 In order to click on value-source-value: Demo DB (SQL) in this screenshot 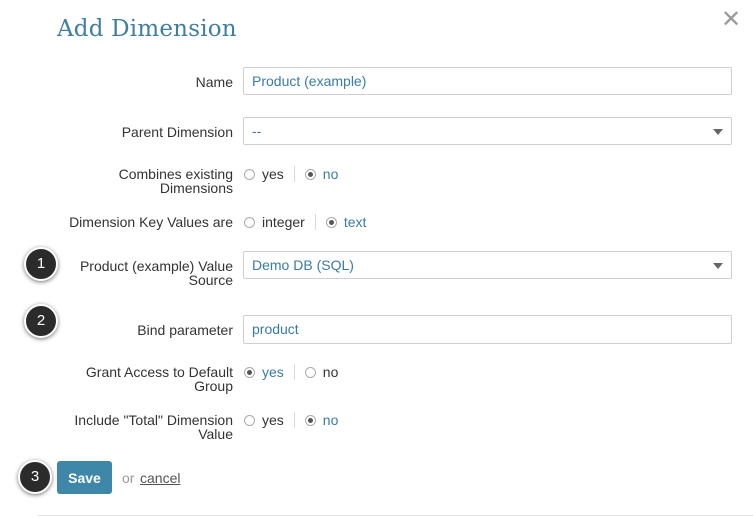, I will do `click(303, 265)`.